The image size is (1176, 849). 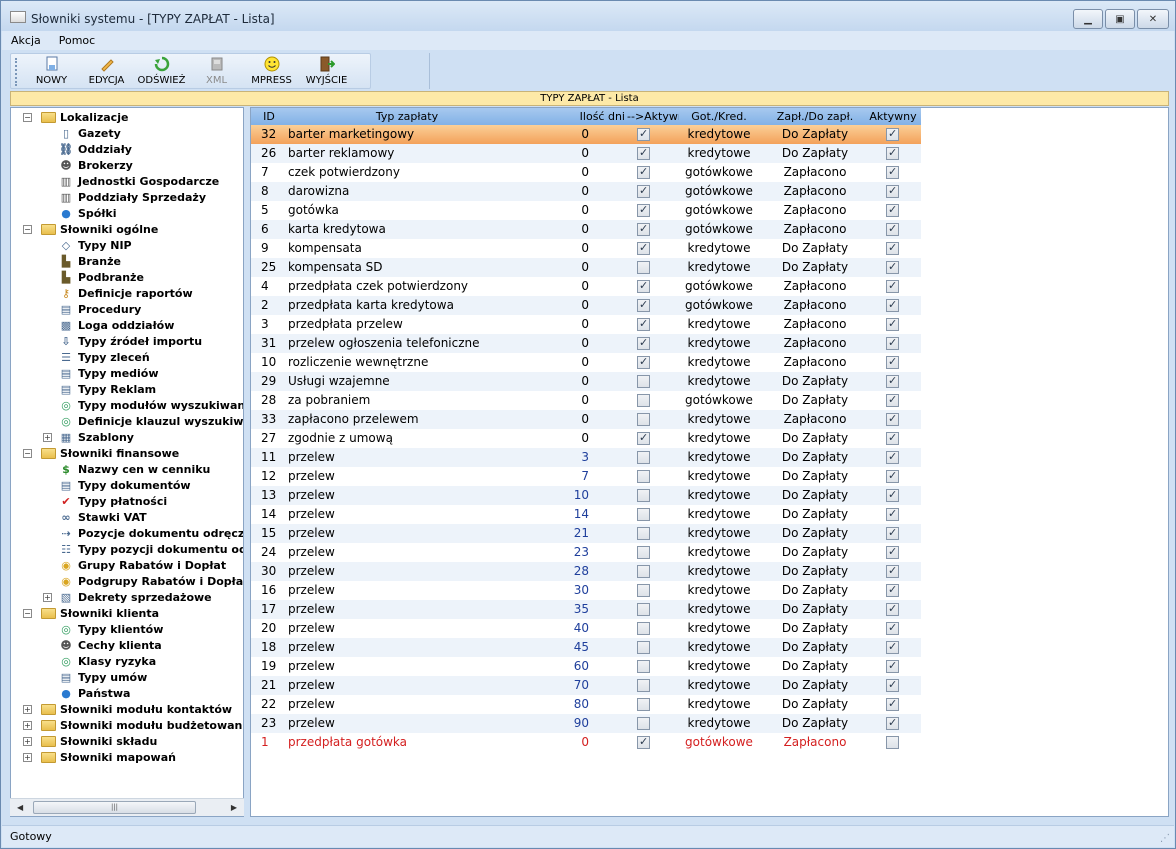 What do you see at coordinates (132, 197) in the screenshot?
I see `tree-item: ▥ Poddziały Sprzedaży` at bounding box center [132, 197].